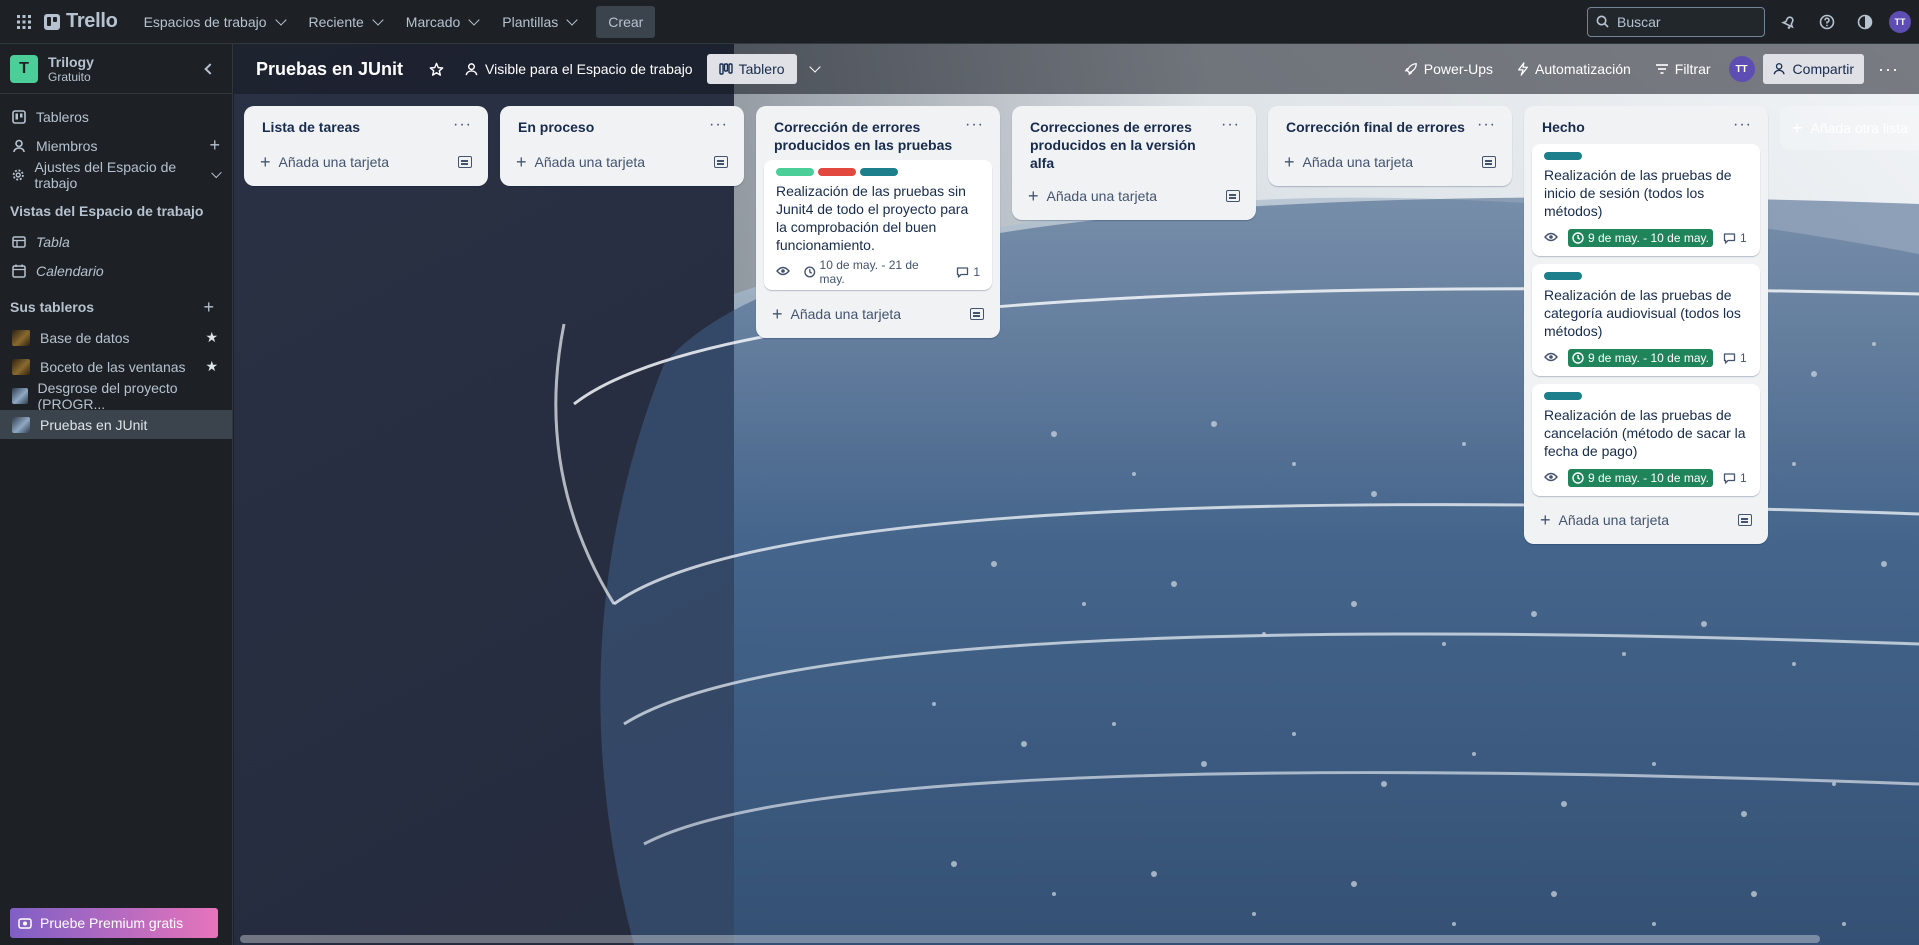 The width and height of the screenshot is (1919, 945). Describe the element at coordinates (1827, 22) in the screenshot. I see `help-icon` at that location.